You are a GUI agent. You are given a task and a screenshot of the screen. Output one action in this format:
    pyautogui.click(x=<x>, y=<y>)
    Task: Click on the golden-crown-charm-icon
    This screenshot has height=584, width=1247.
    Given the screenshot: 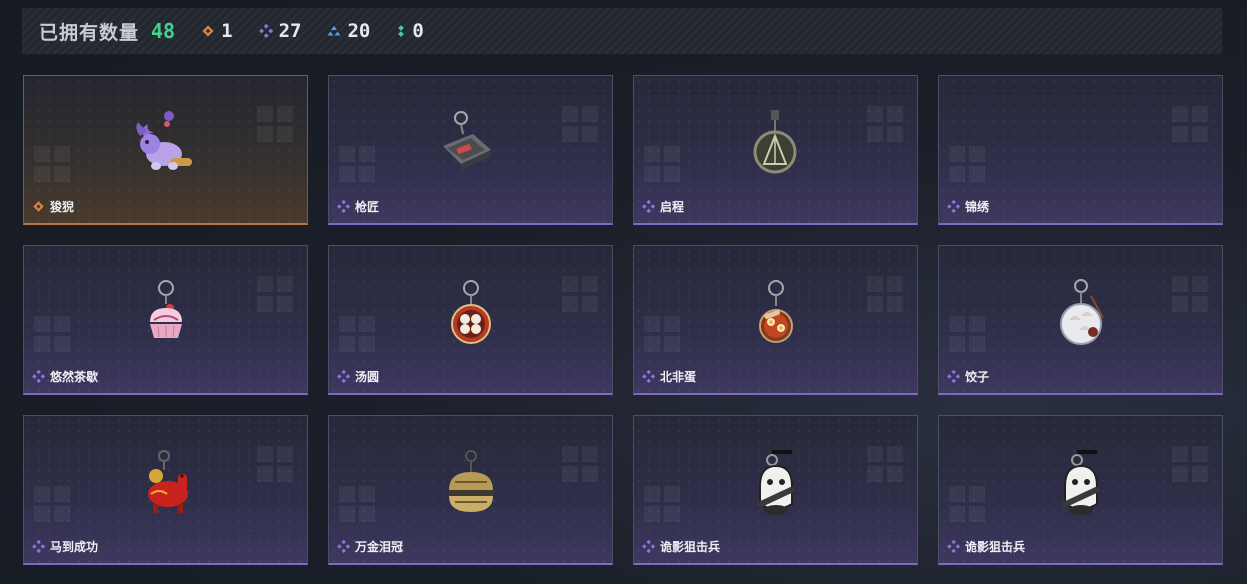 What is the action you would take?
    pyautogui.click(x=470, y=481)
    